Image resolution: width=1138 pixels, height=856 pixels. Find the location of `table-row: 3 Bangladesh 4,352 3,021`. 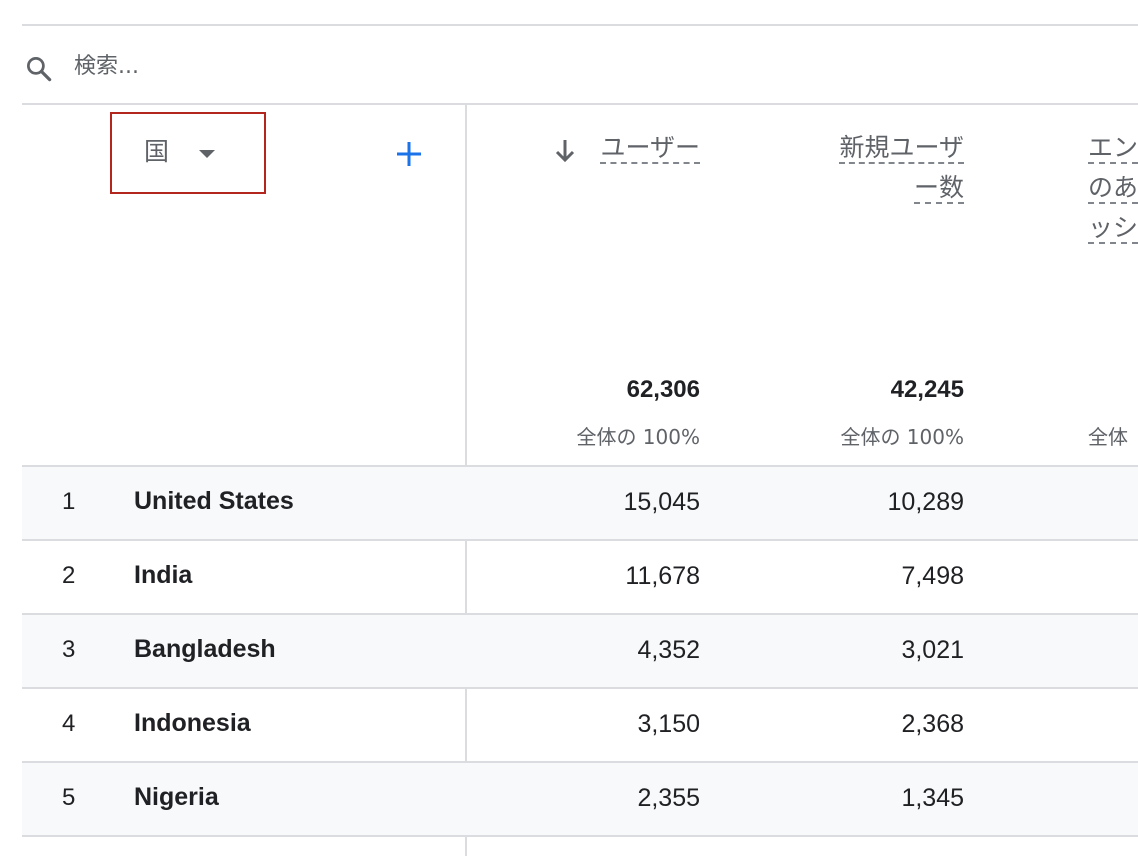

table-row: 3 Bangladesh 4,352 3,021 is located at coordinates (580, 651).